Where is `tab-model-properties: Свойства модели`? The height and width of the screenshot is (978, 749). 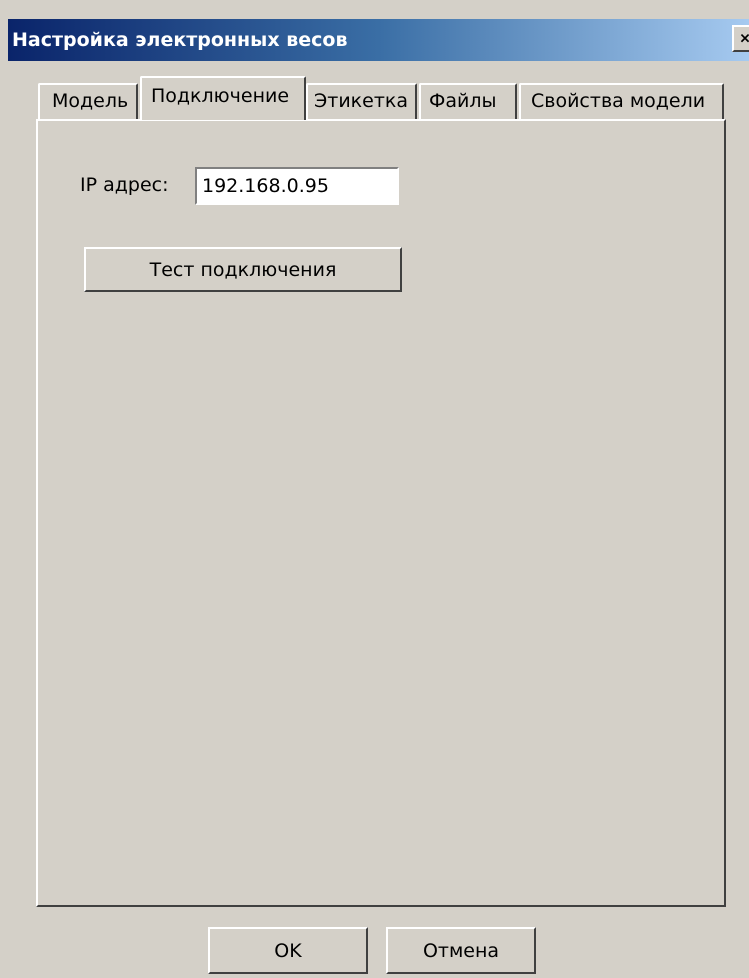
tab-model-properties: Свойства модели is located at coordinates (621, 101).